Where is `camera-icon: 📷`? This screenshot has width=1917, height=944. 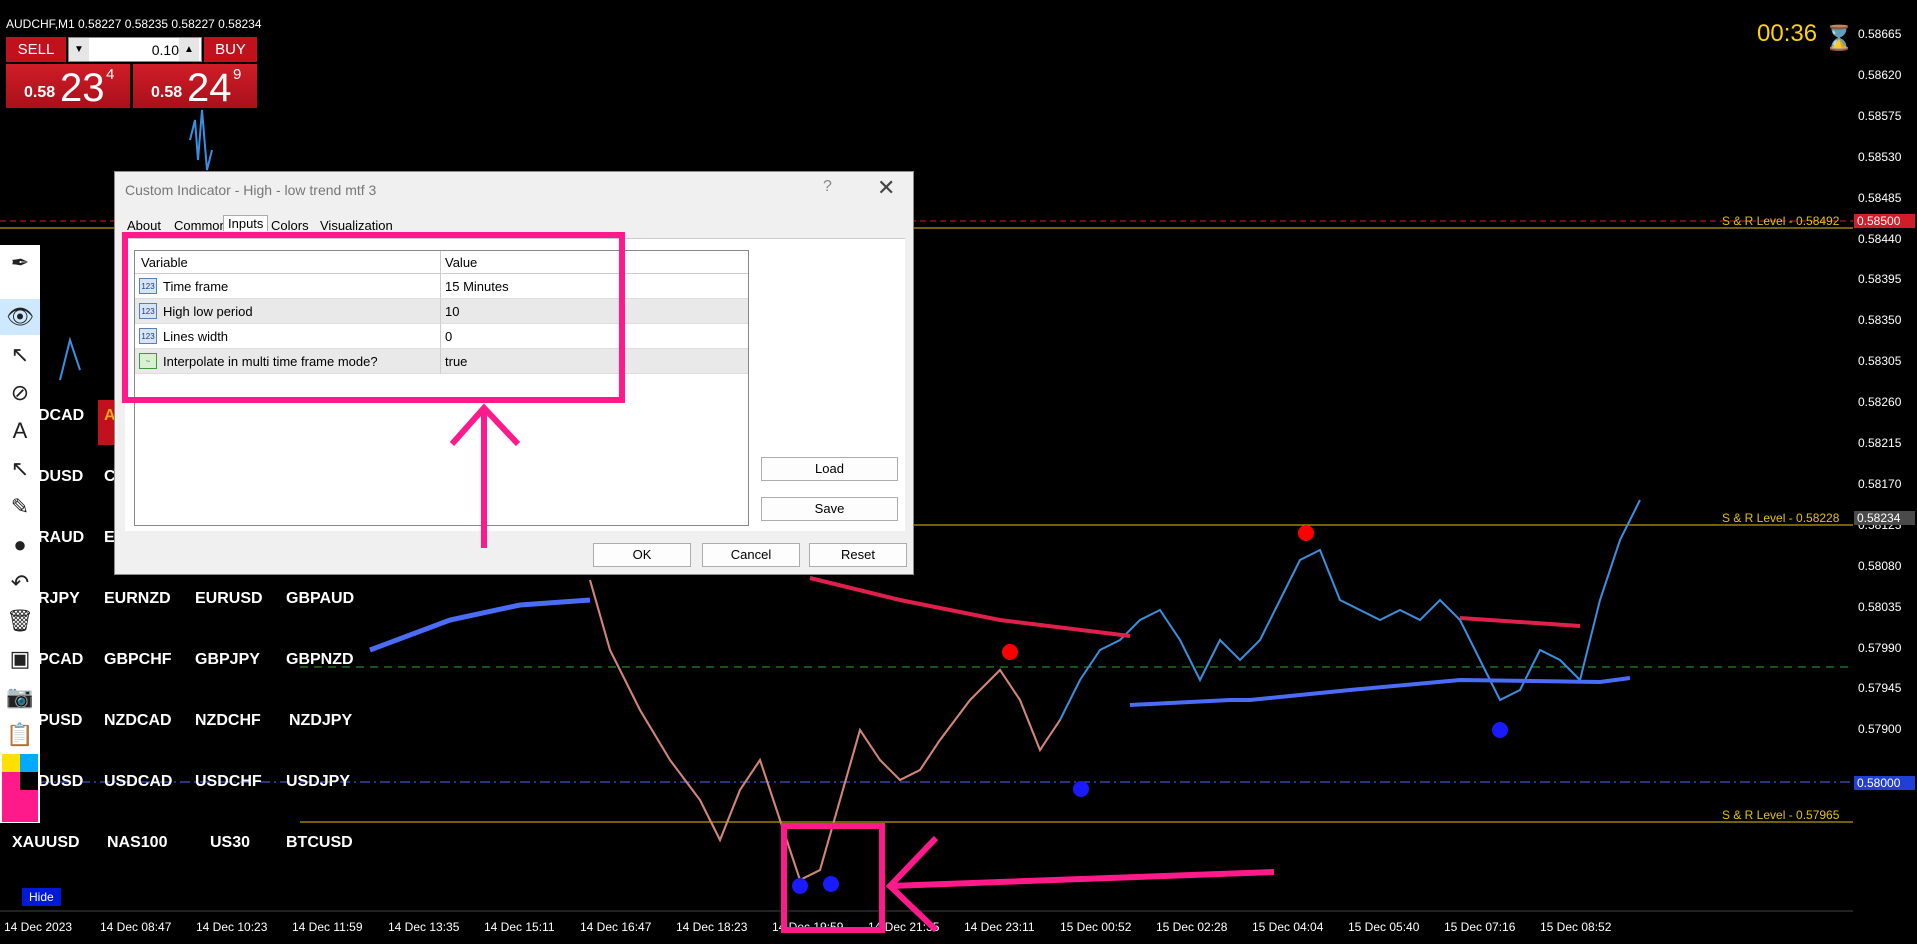 camera-icon: 📷 is located at coordinates (20, 697).